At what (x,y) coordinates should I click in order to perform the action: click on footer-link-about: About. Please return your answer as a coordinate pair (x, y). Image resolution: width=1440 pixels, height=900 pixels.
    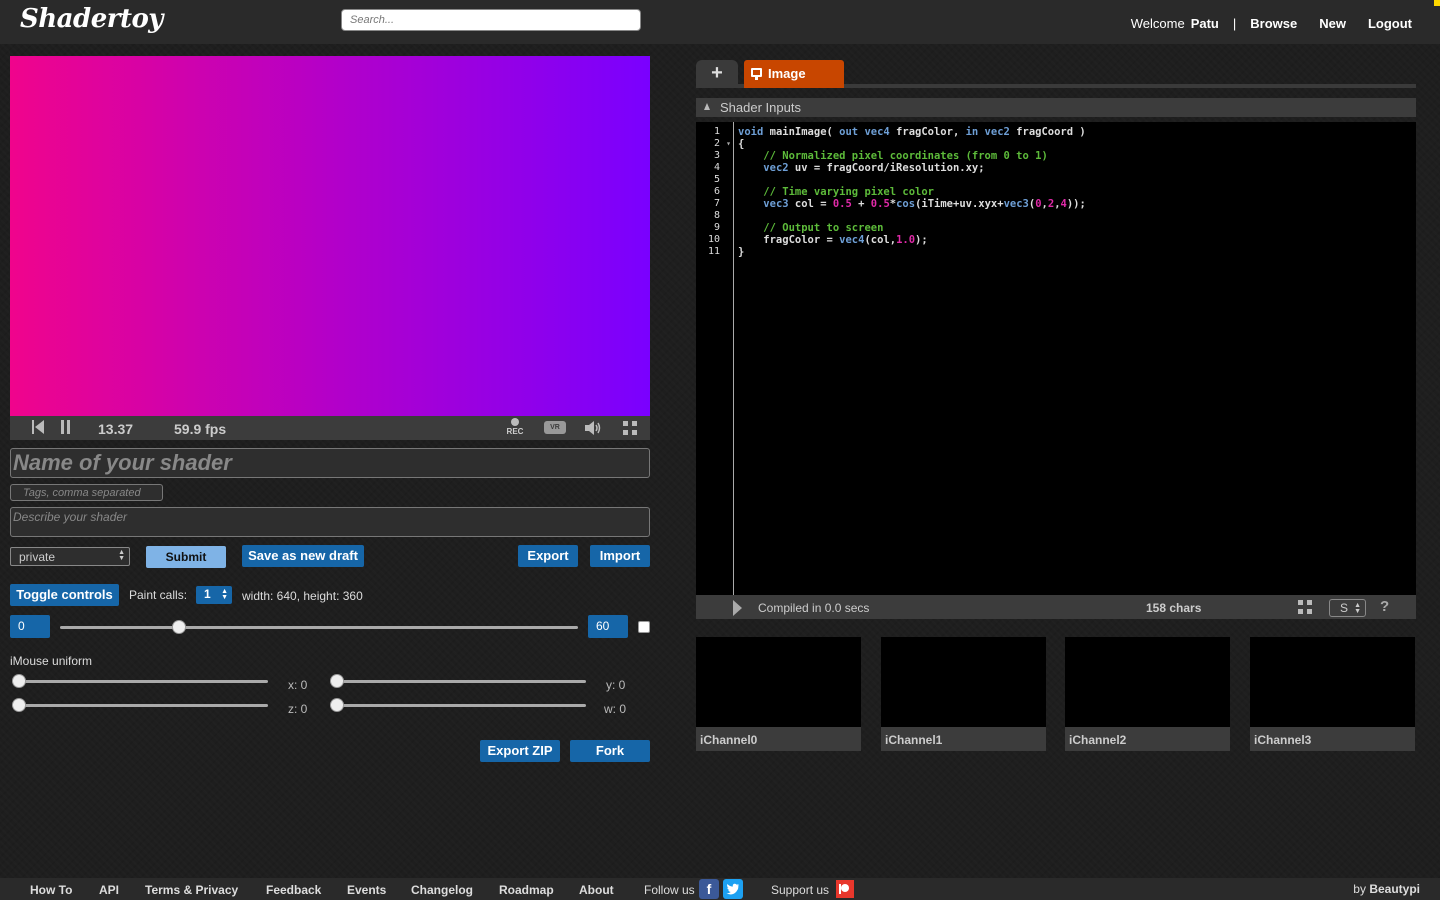
    Looking at the image, I should click on (596, 890).